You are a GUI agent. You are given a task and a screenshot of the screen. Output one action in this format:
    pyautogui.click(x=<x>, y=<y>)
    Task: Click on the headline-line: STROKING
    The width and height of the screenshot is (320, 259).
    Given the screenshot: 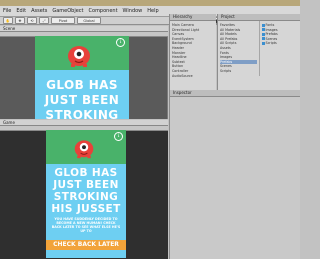 What is the action you would take?
    pyautogui.click(x=86, y=197)
    